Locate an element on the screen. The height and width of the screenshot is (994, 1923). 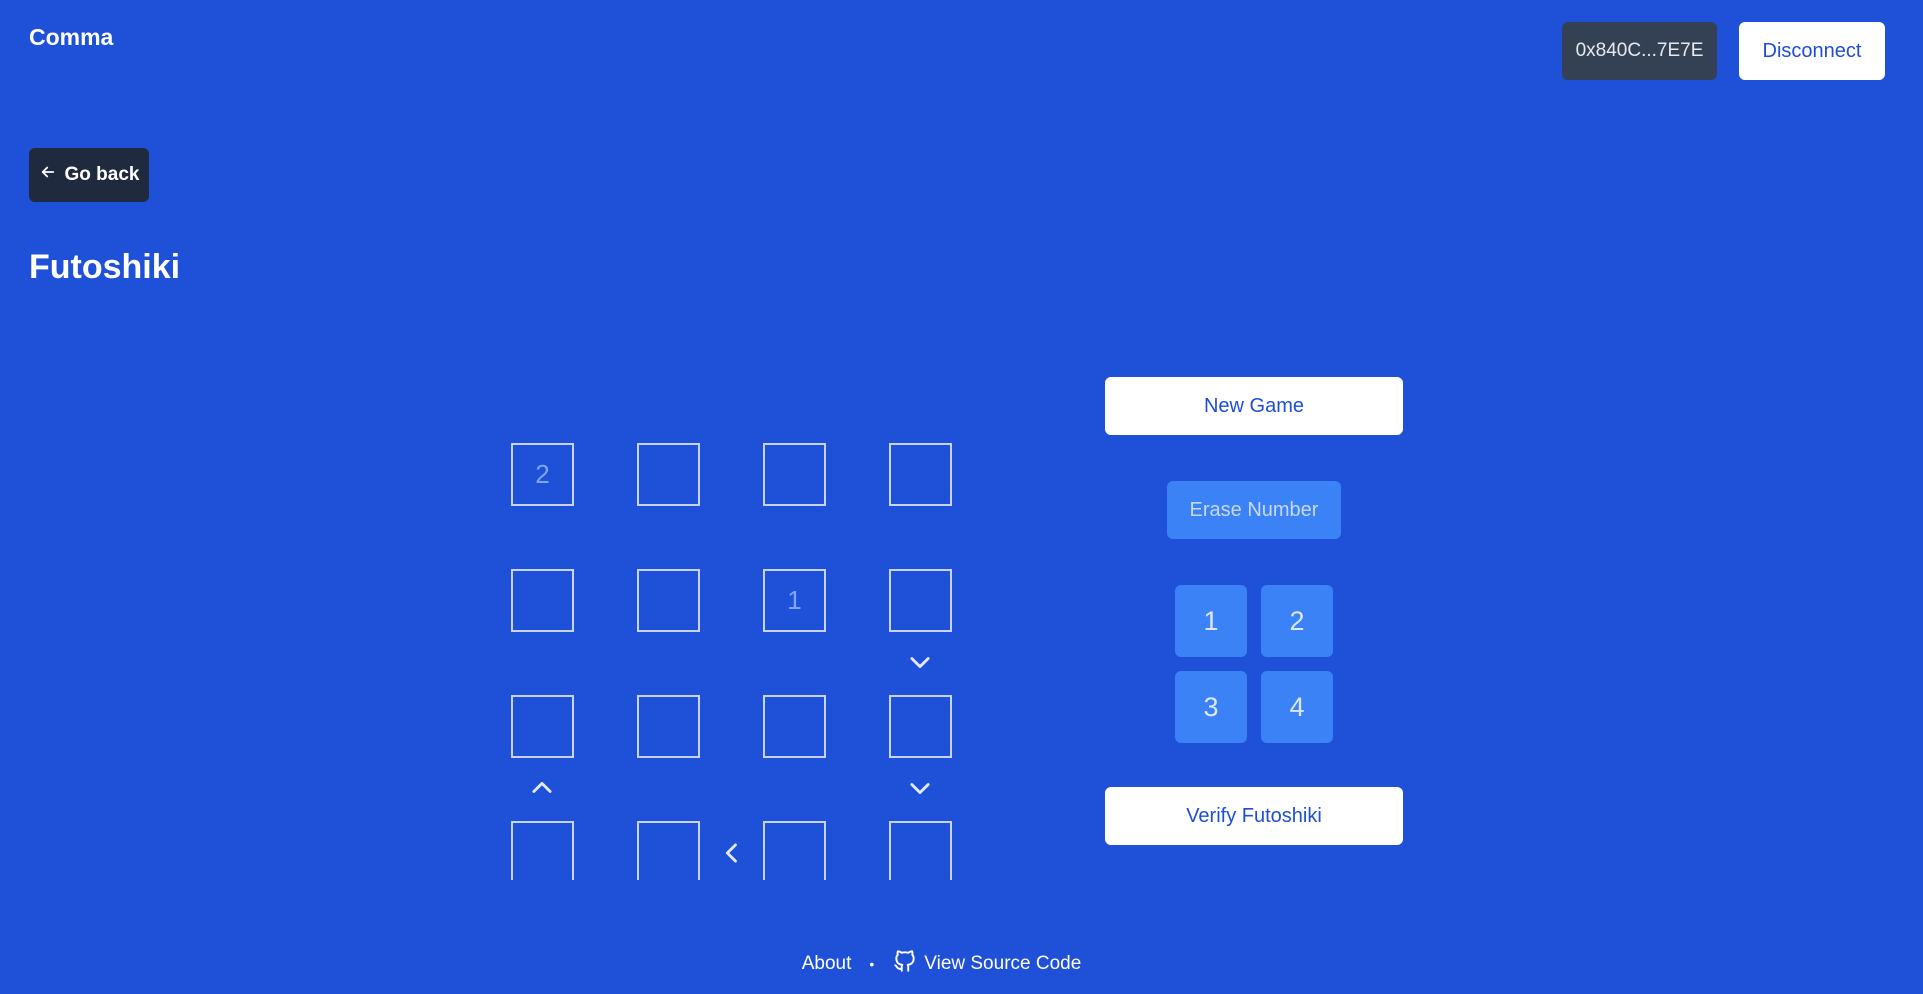
page-title: Futoshiki is located at coordinates (105, 267).